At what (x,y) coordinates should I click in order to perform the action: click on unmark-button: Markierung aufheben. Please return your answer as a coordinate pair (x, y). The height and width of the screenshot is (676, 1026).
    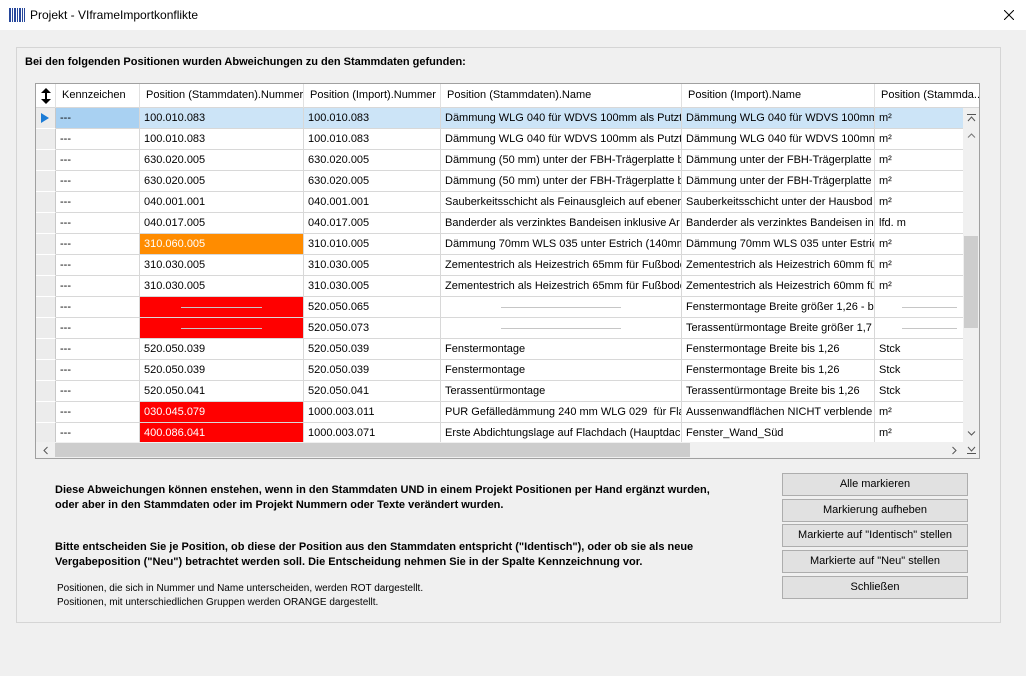
    Looking at the image, I should click on (875, 510).